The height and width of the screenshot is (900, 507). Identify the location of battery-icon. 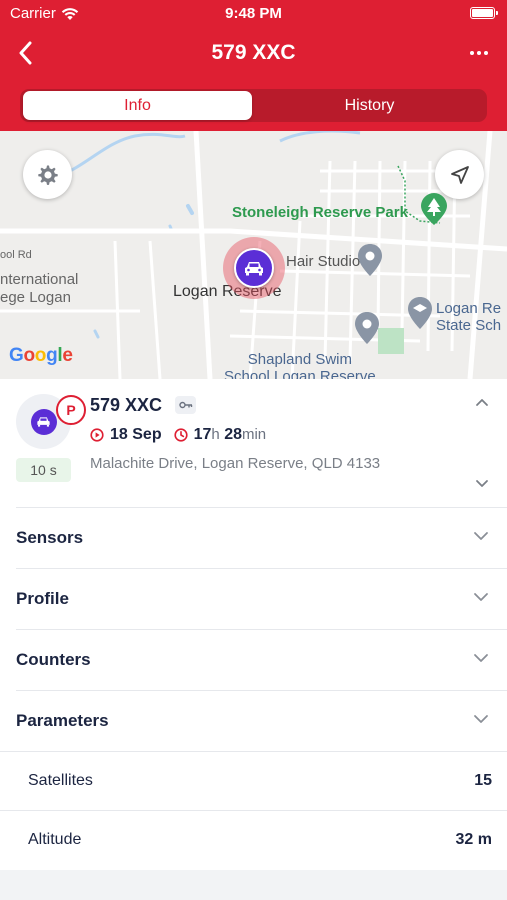
(484, 13).